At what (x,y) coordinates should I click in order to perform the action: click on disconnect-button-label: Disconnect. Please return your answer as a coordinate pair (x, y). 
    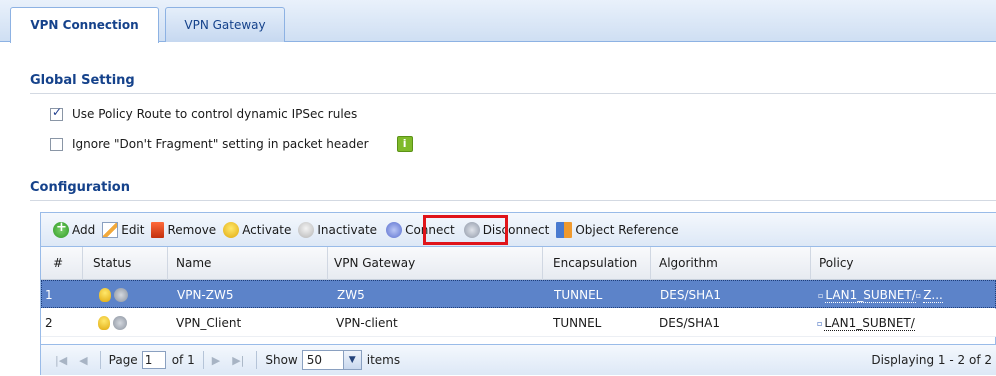
    Looking at the image, I should click on (516, 229).